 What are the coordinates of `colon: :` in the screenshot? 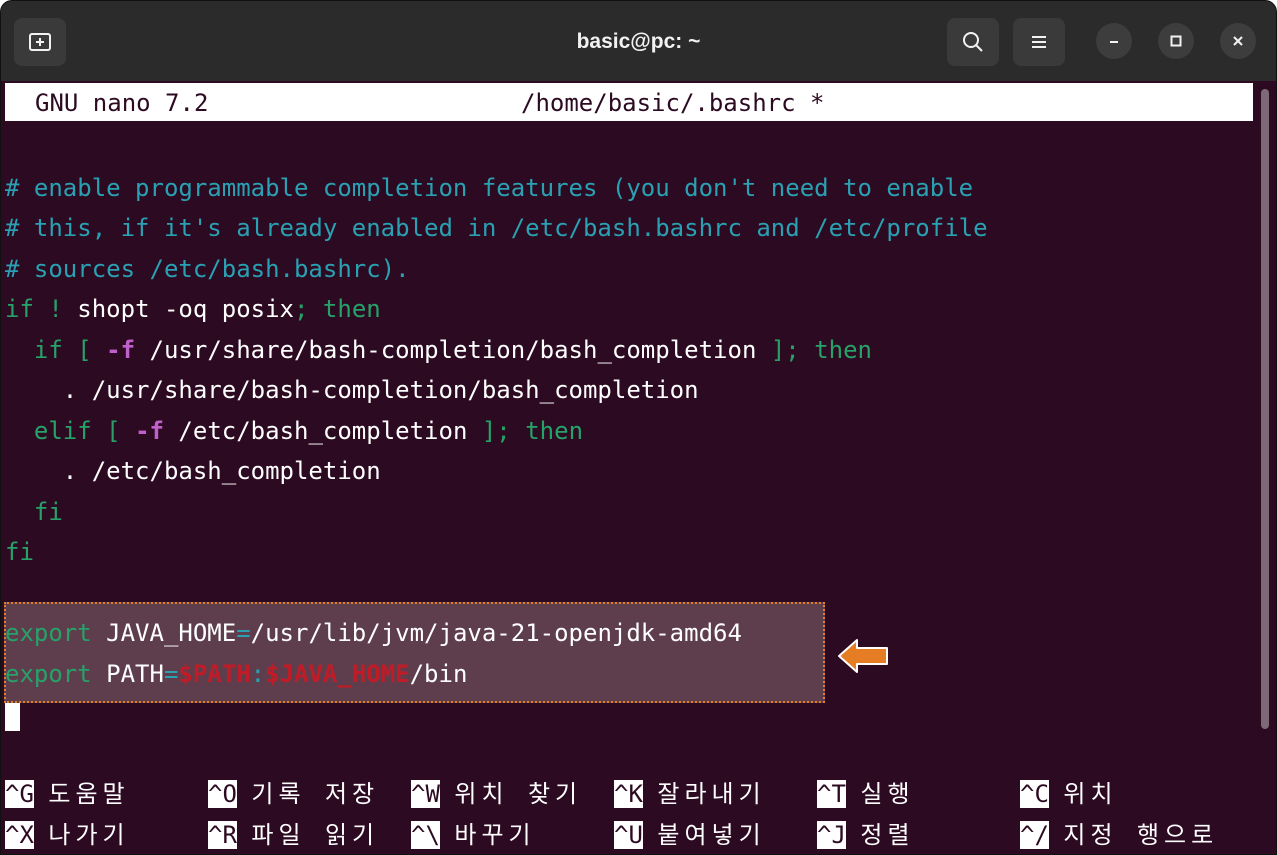 It's located at (258, 674).